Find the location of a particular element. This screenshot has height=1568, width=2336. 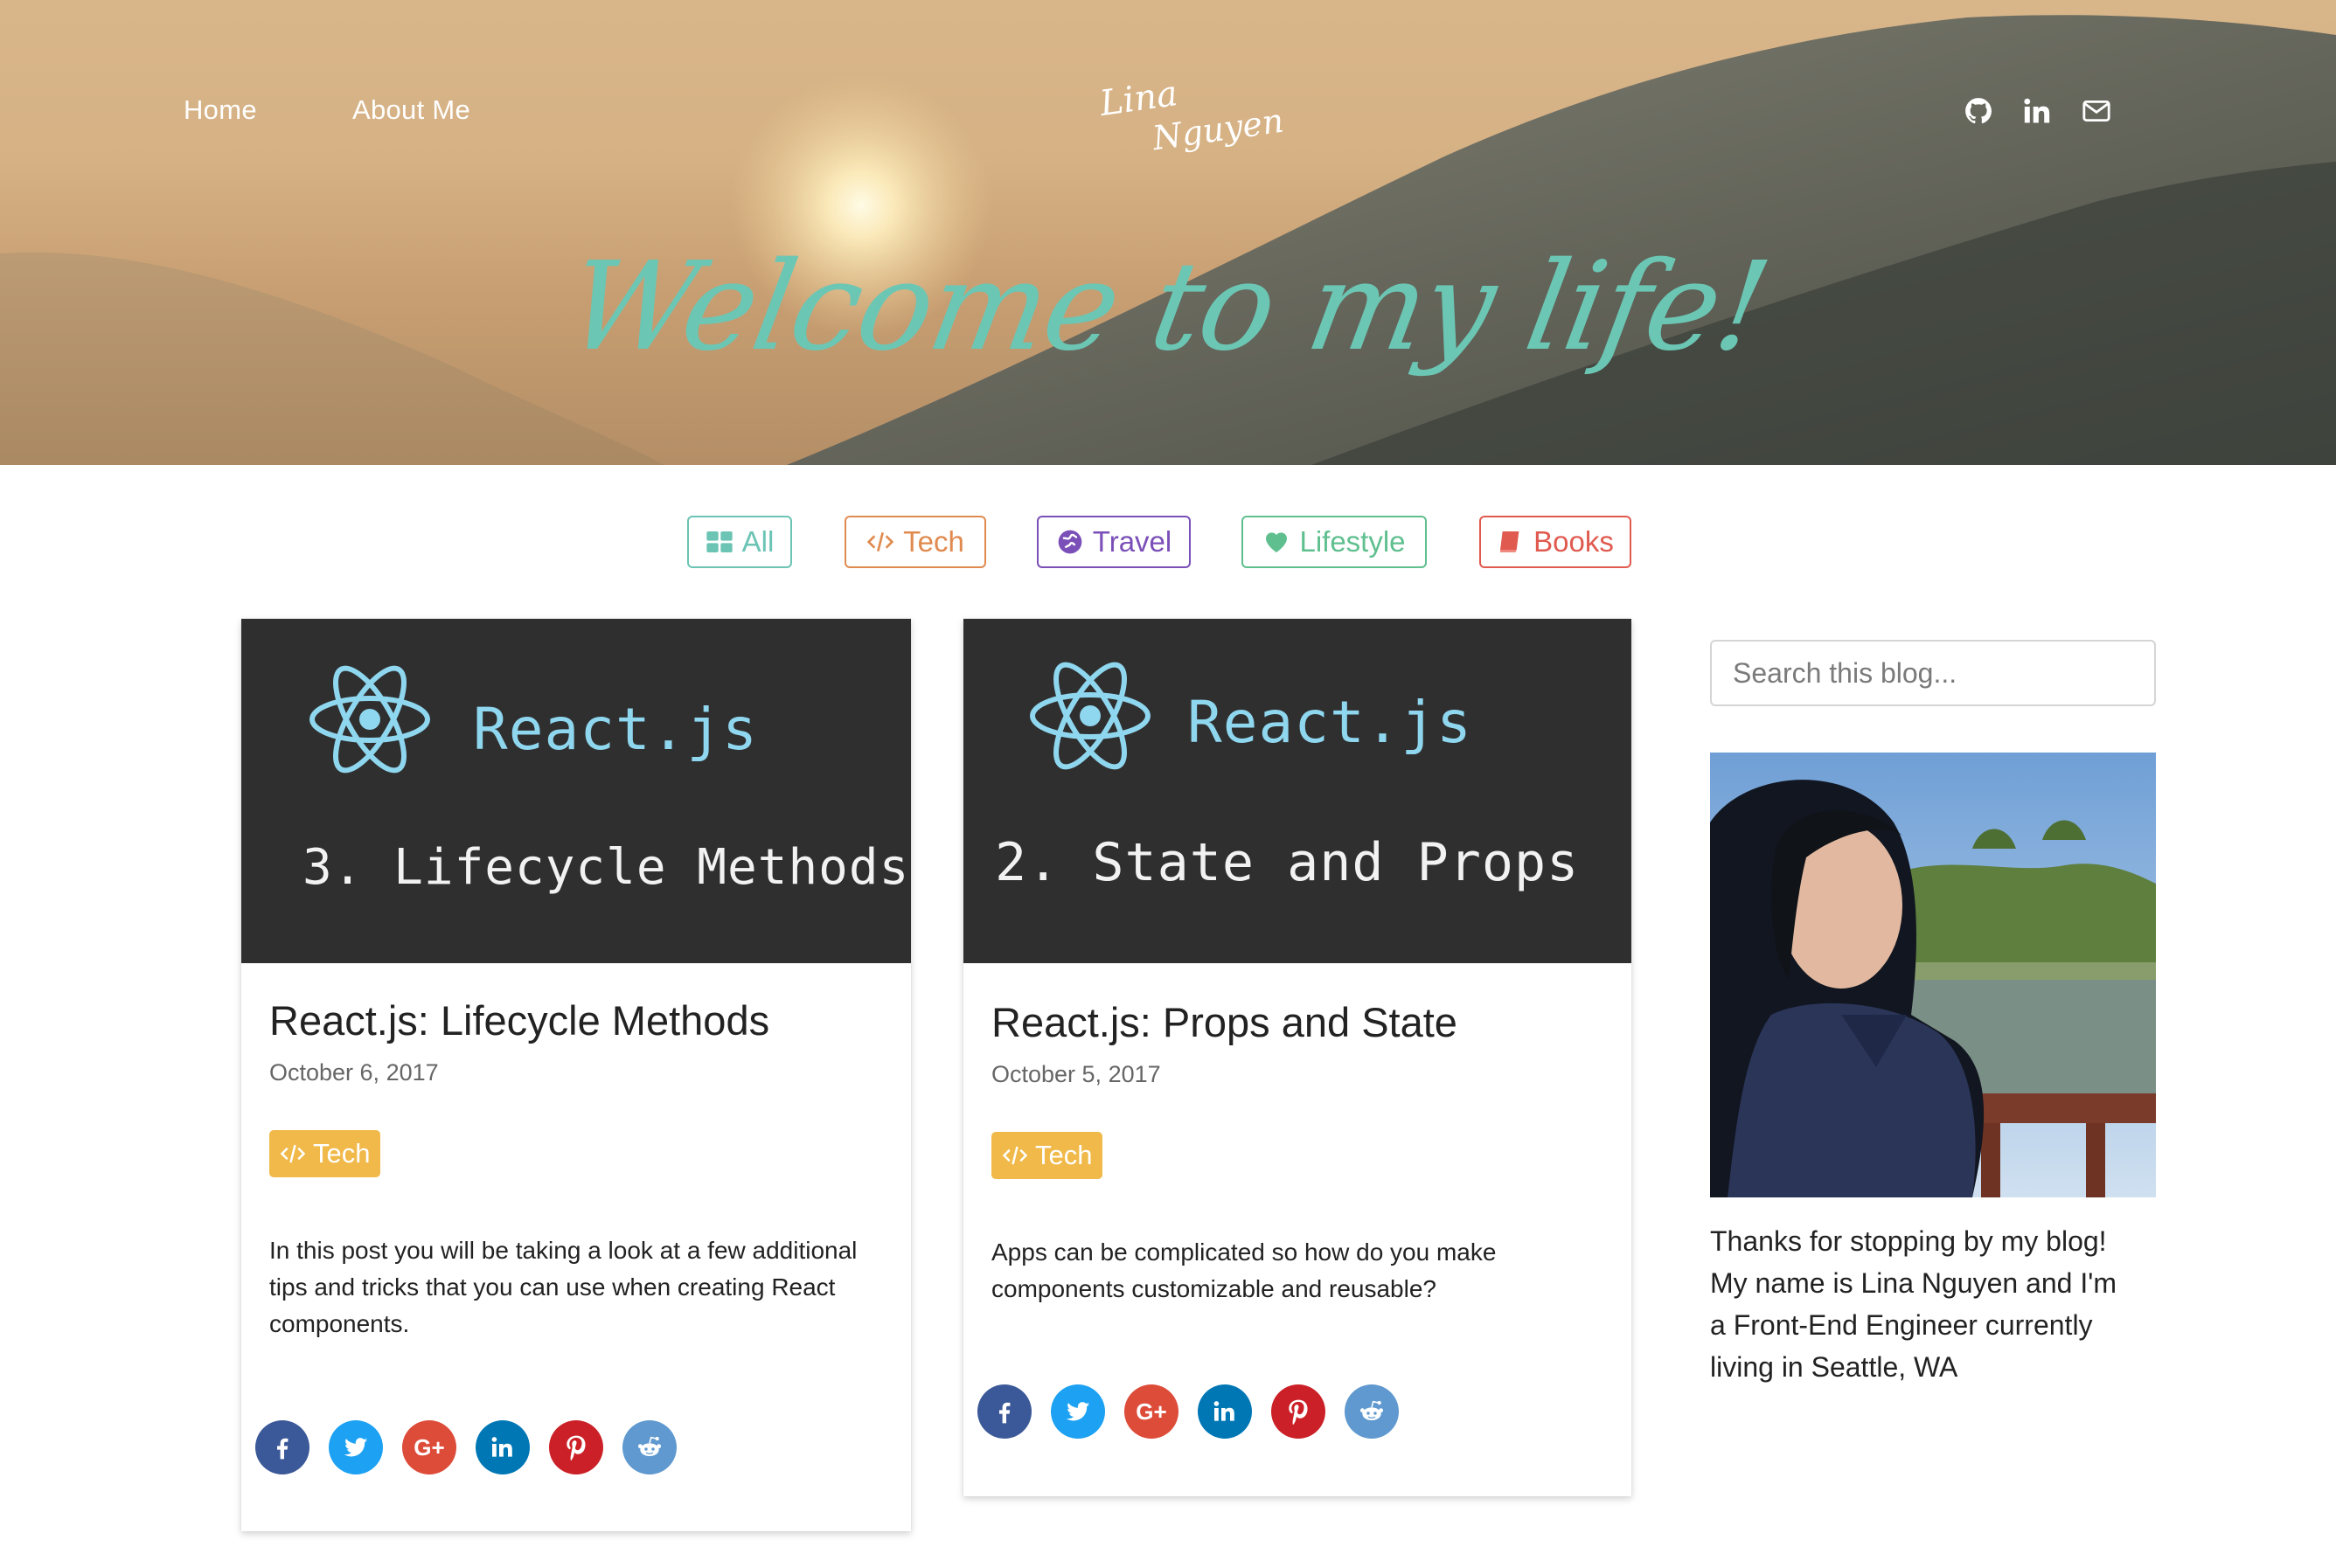

heart-icon is located at coordinates (1277, 542).